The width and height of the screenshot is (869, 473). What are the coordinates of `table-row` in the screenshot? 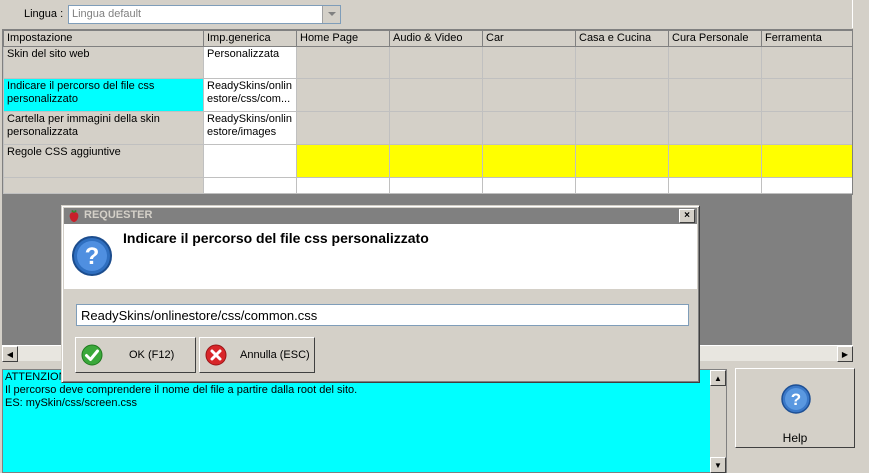 It's located at (427, 185).